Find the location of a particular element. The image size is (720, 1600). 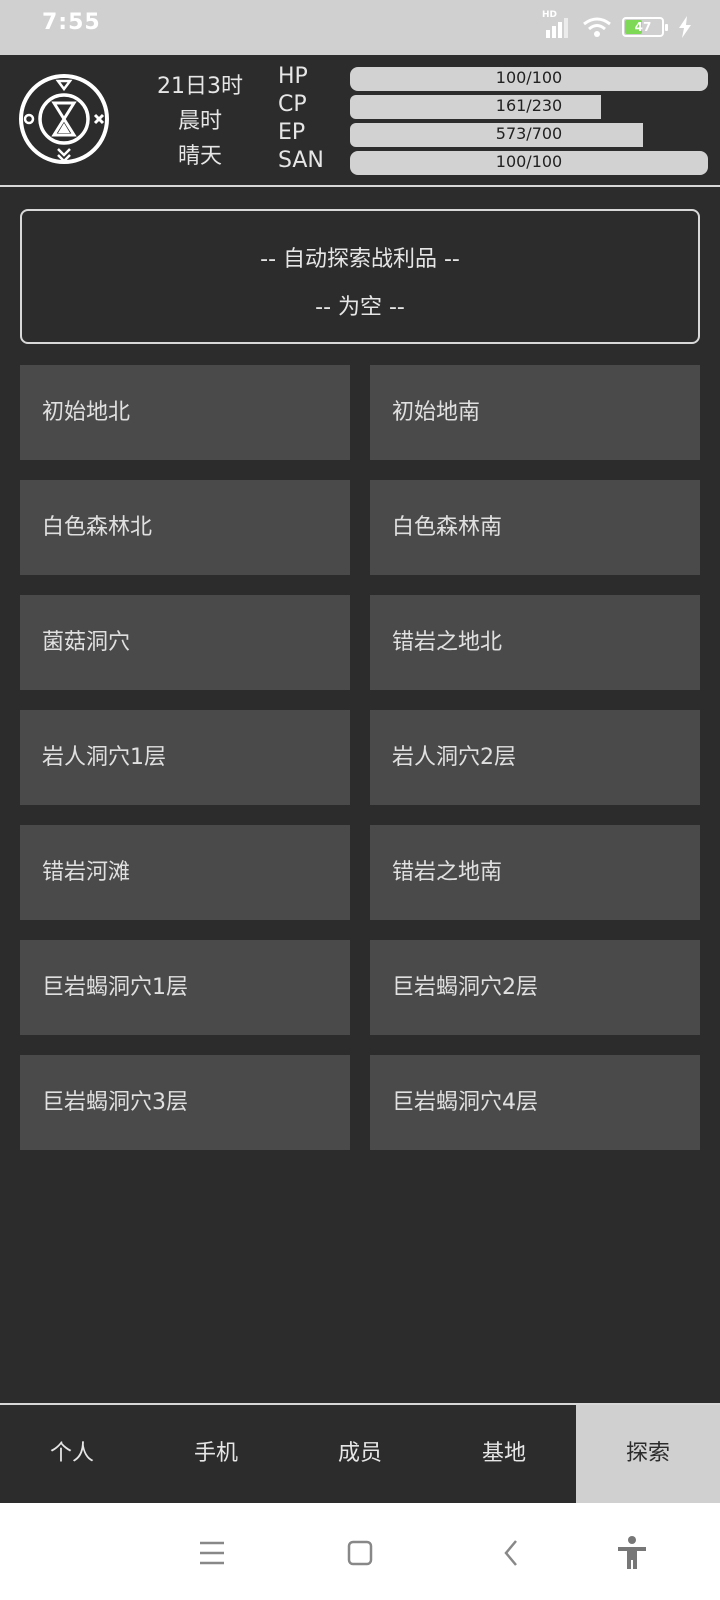

status-icons: HD 47 is located at coordinates (617, 24).